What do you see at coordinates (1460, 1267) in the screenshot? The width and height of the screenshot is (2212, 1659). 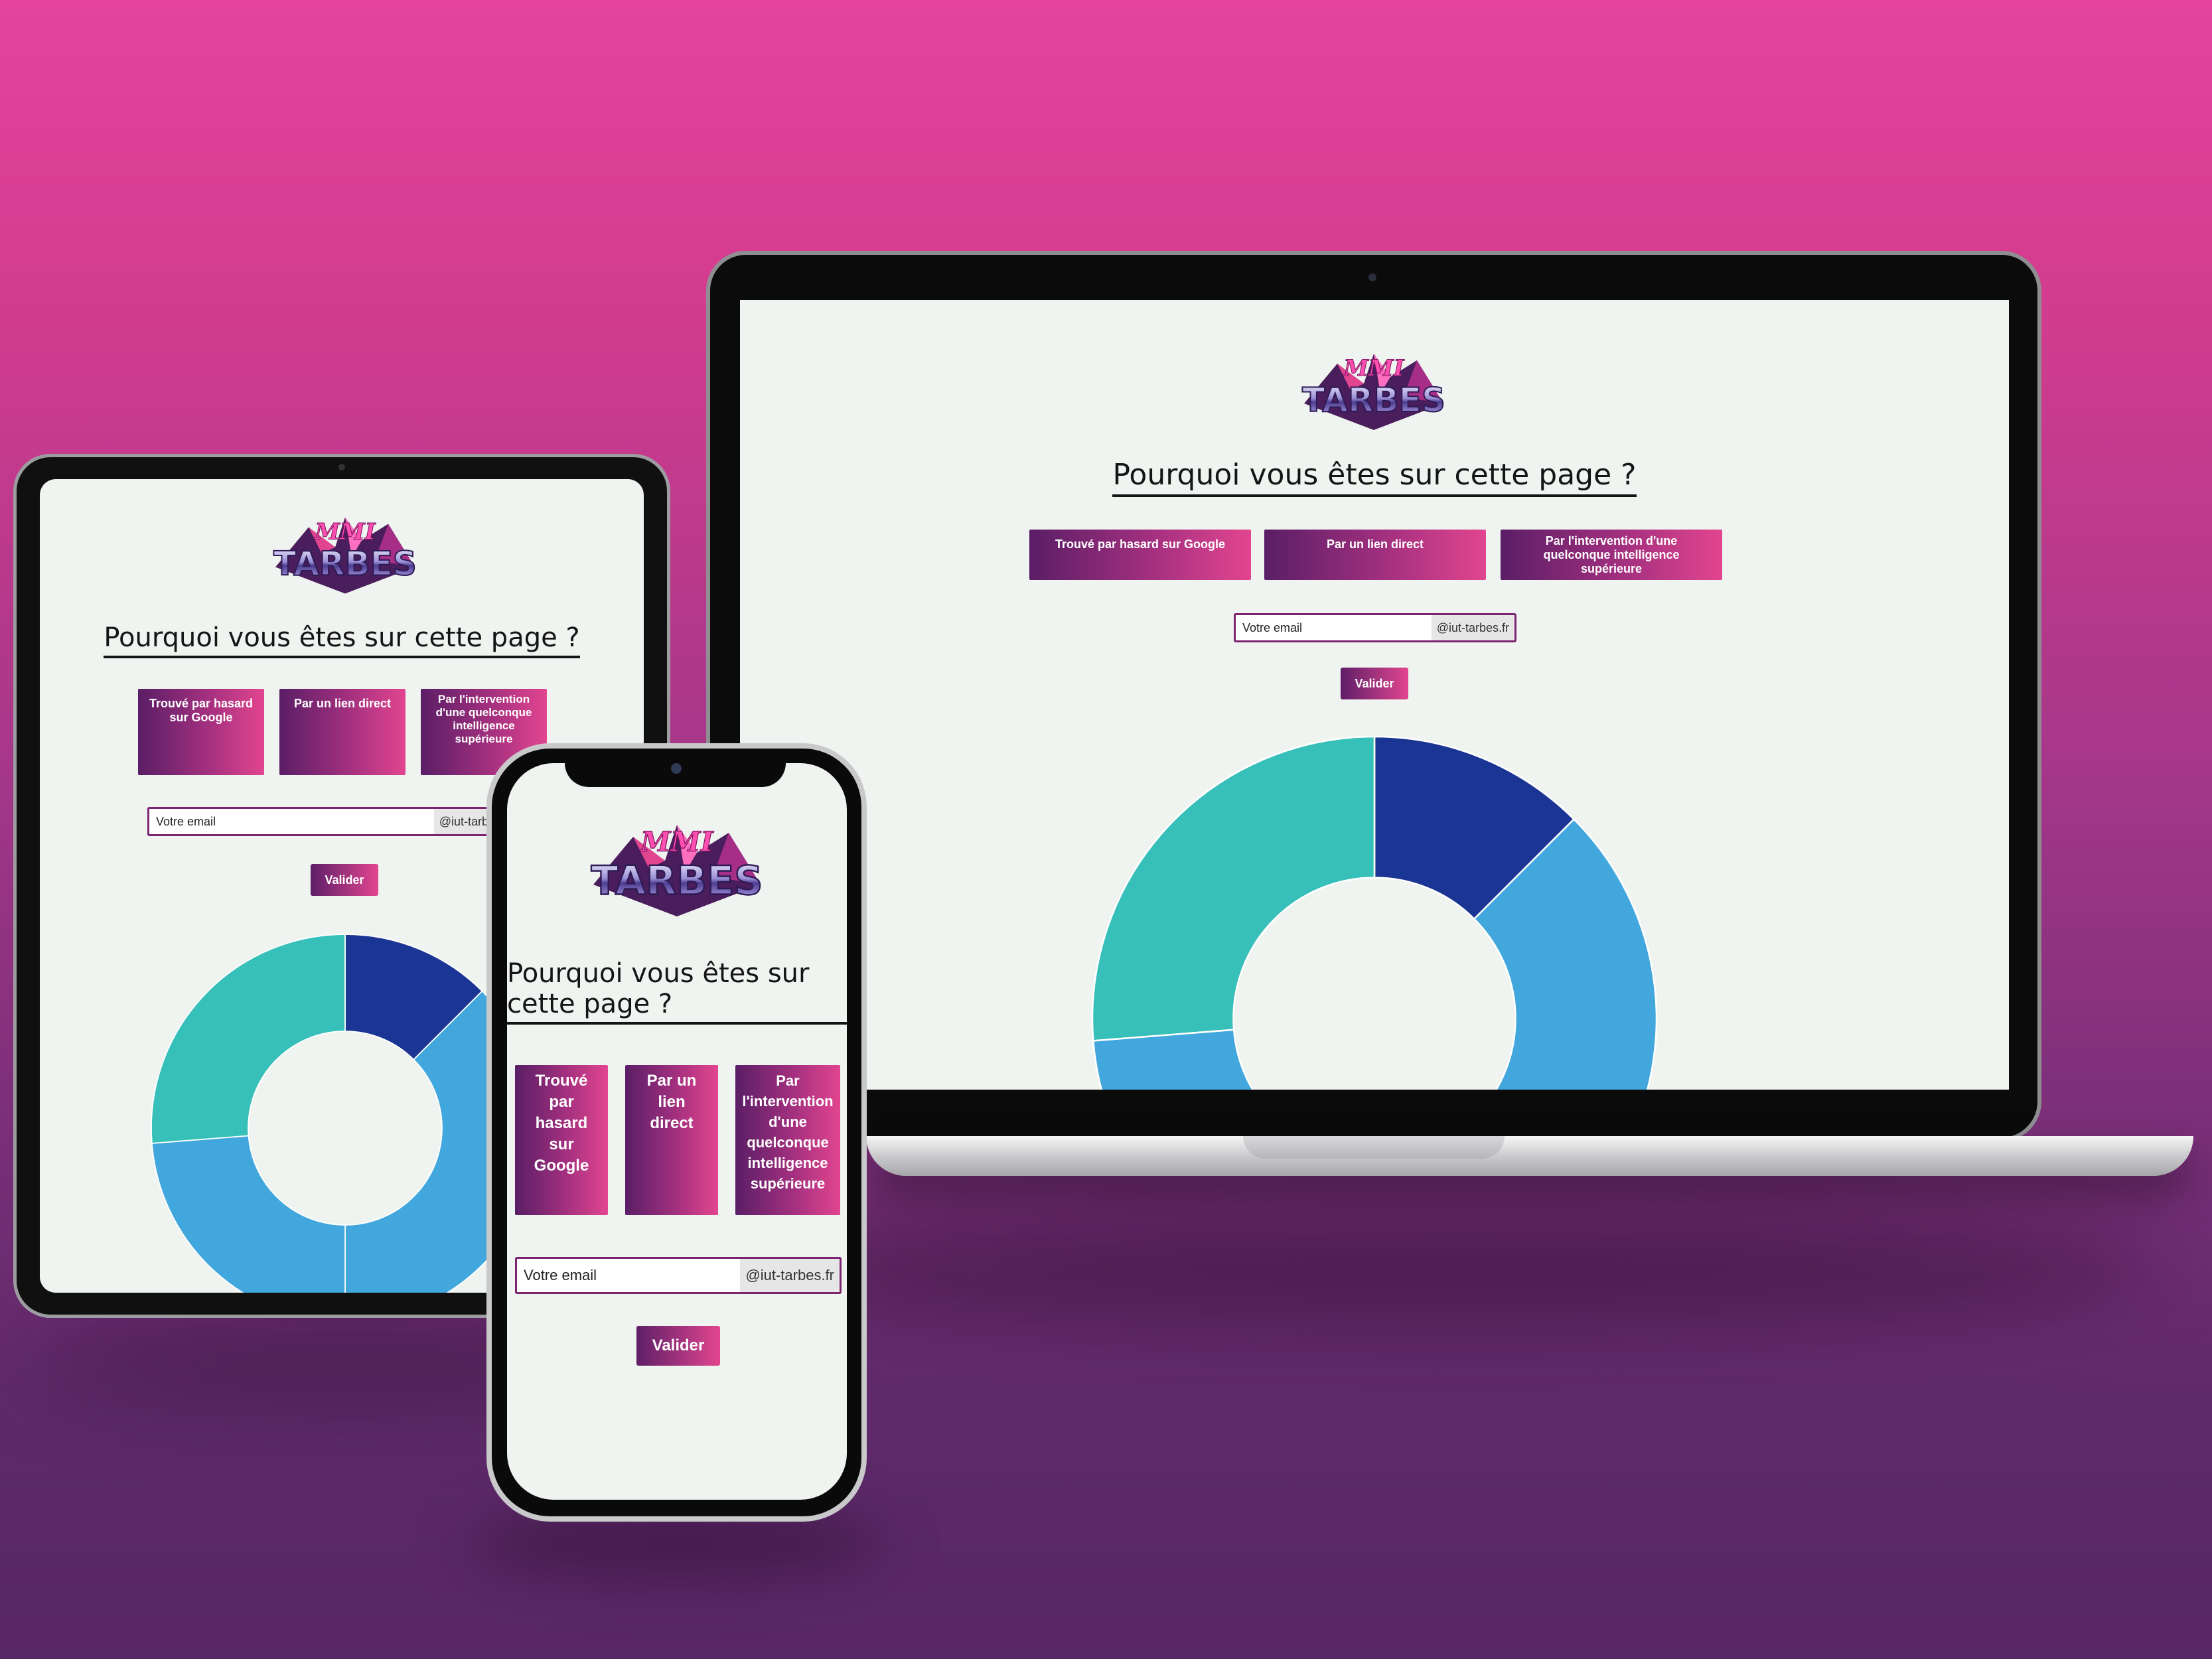 I see `background-glow` at bounding box center [1460, 1267].